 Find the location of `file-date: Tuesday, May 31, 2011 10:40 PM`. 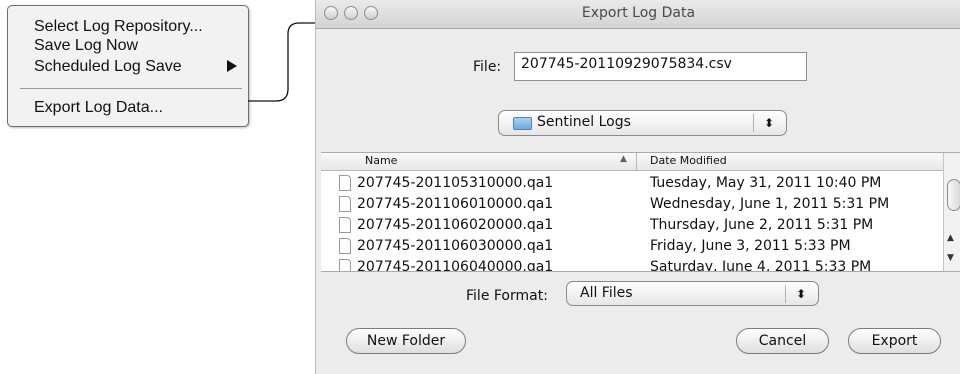

file-date: Tuesday, May 31, 2011 10:40 PM is located at coordinates (766, 183).